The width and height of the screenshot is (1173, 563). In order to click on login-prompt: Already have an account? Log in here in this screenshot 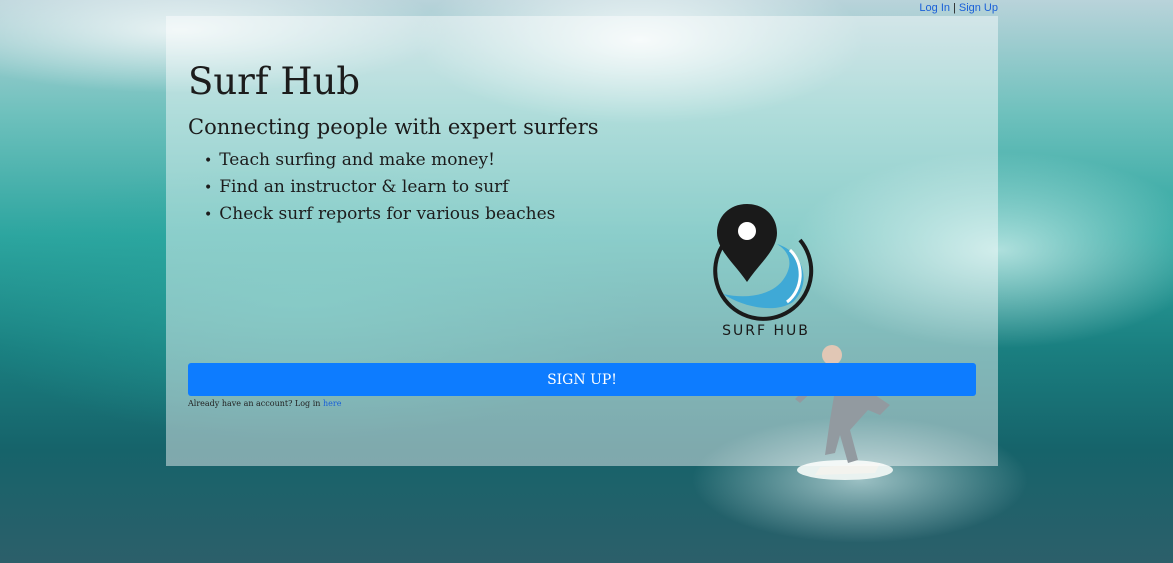, I will do `click(264, 403)`.